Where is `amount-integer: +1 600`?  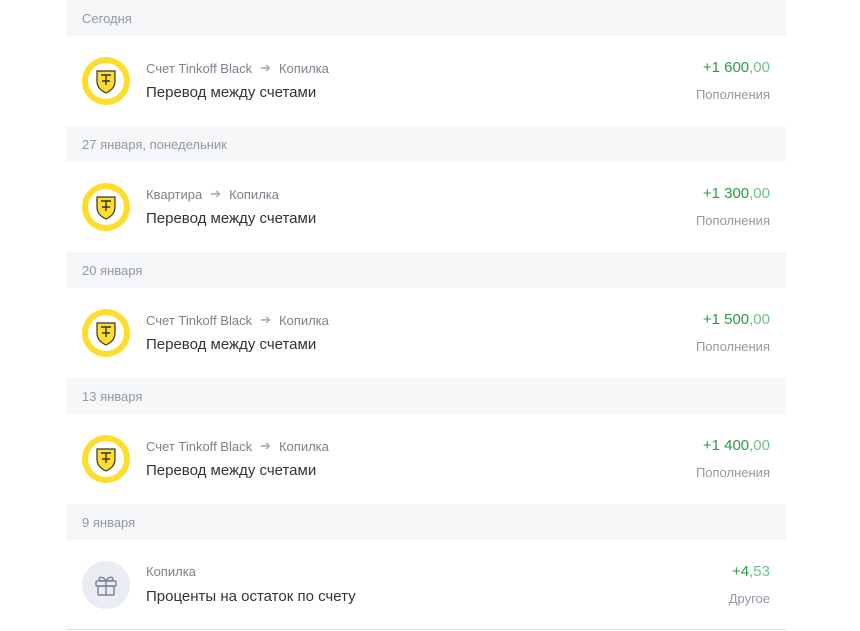
amount-integer: +1 600 is located at coordinates (726, 67).